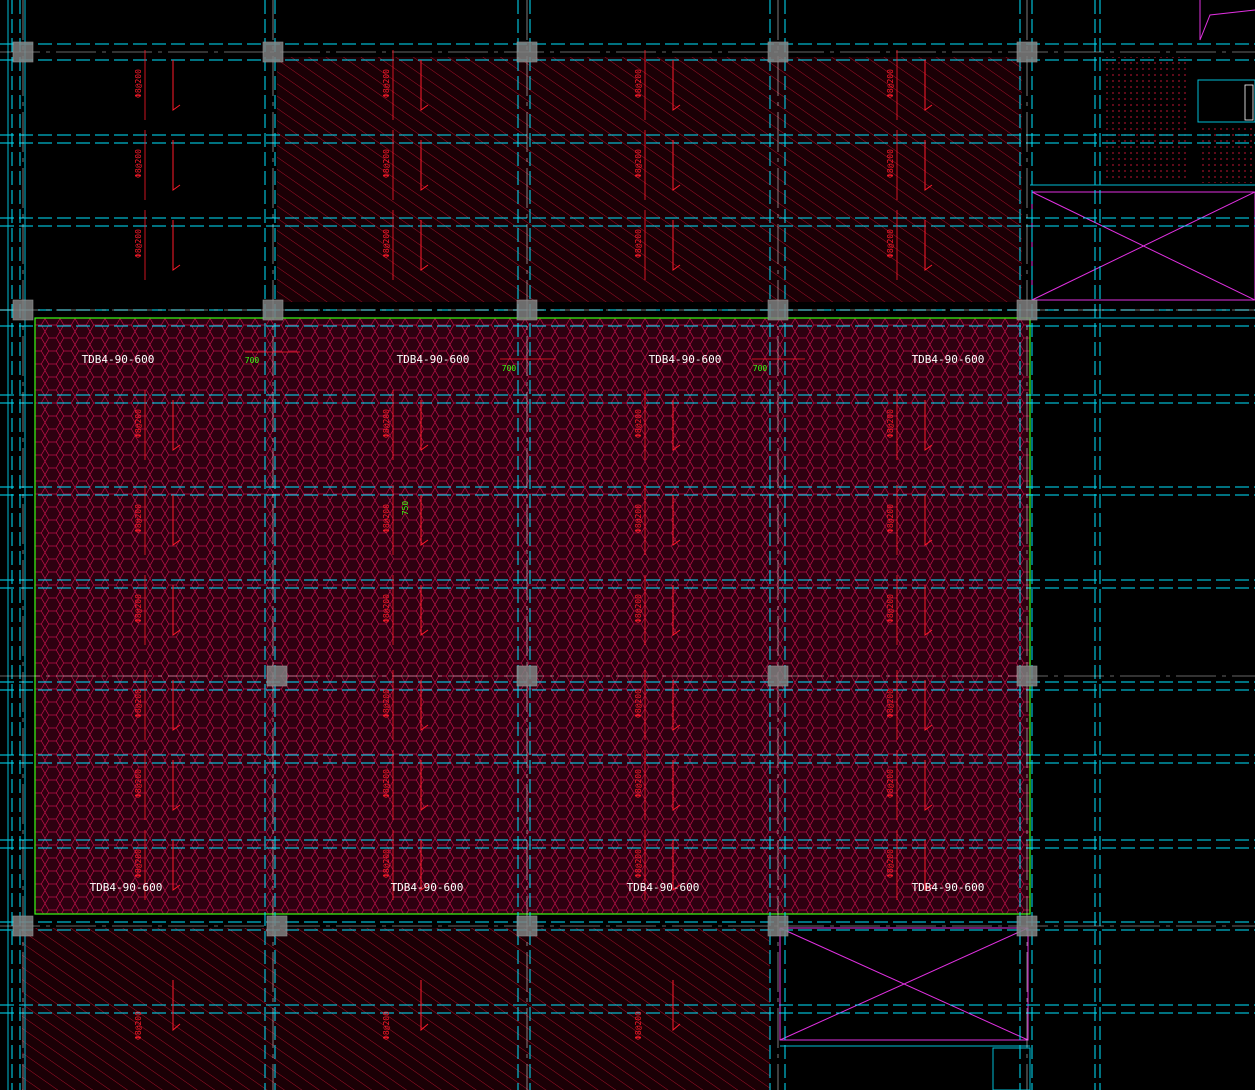  Describe the element at coordinates (405, 508) in the screenshot. I see `dimension-text: 750` at that location.